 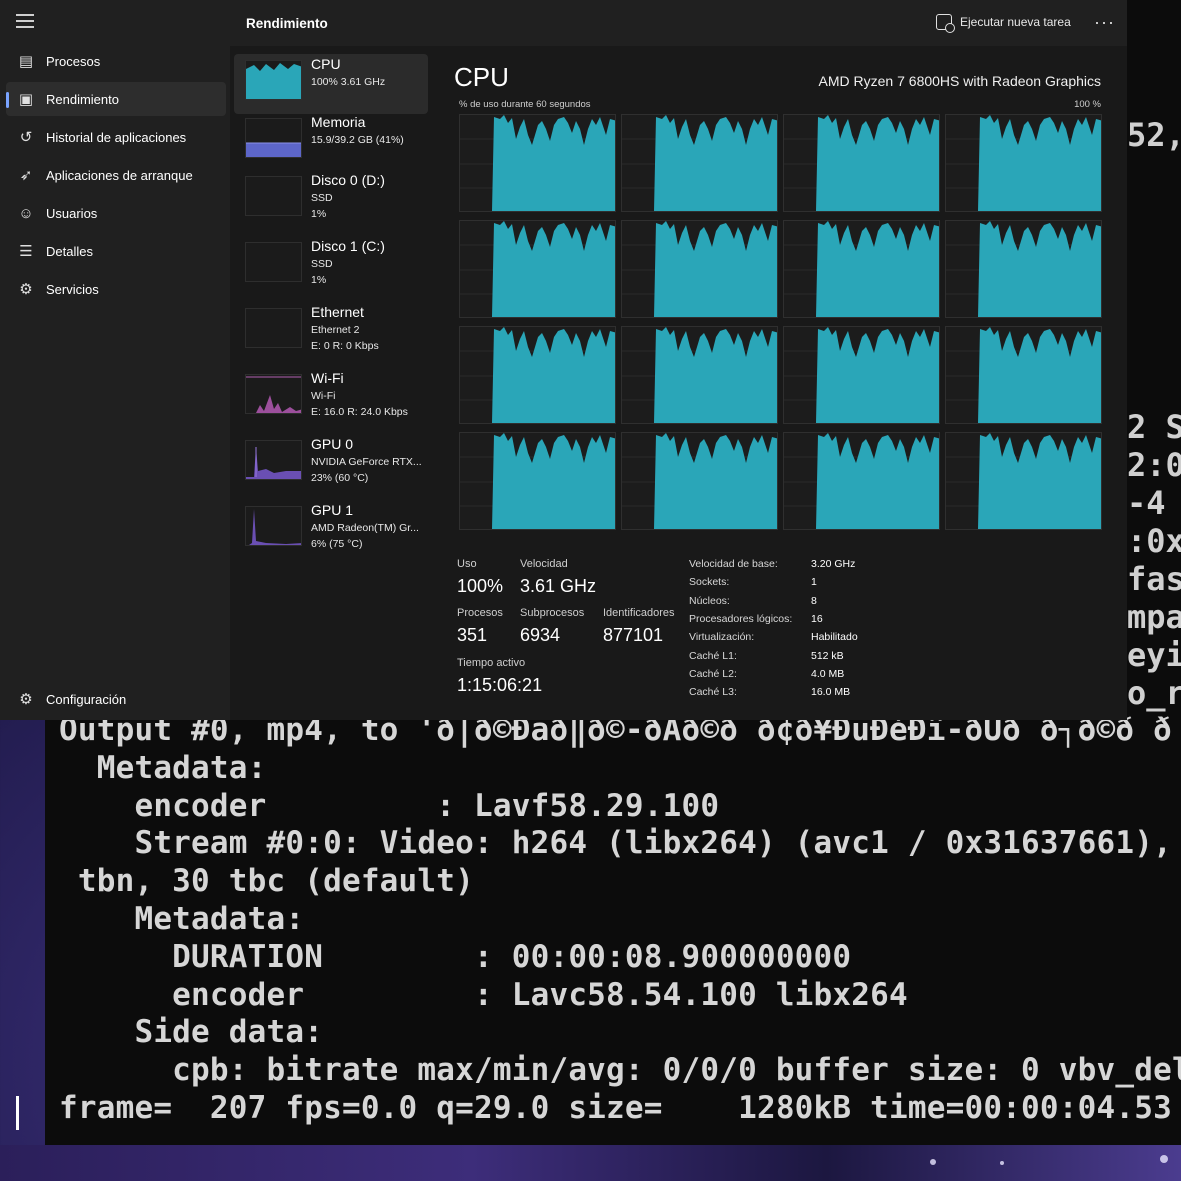 What do you see at coordinates (544, 564) in the screenshot?
I see `speed-label: Velocidad` at bounding box center [544, 564].